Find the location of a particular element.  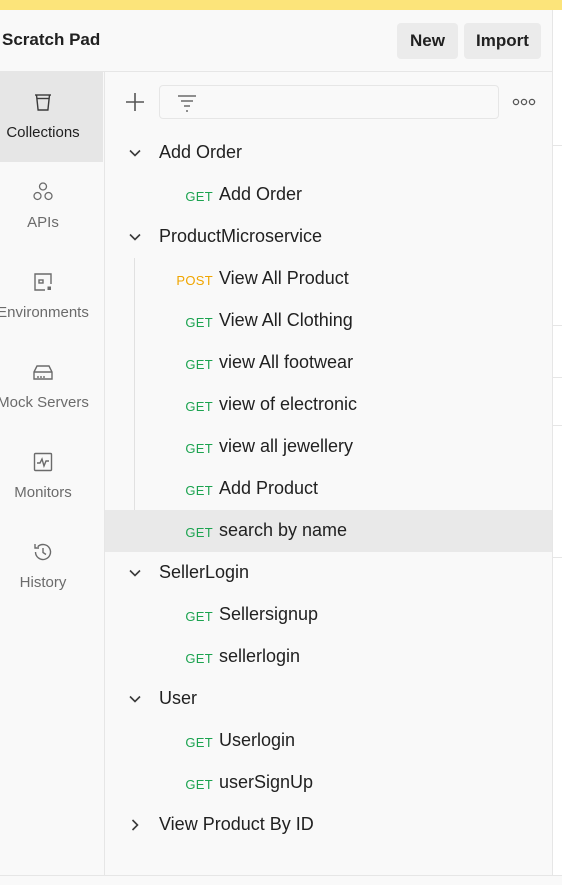

sidebar-item-collections: Collections is located at coordinates (51, 117).